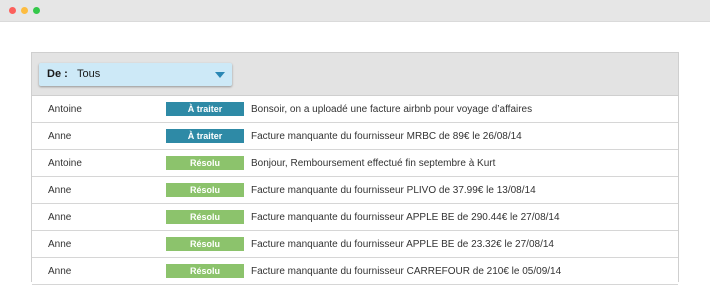  I want to click on sender-filter-select: De : Tous, so click(135, 74).